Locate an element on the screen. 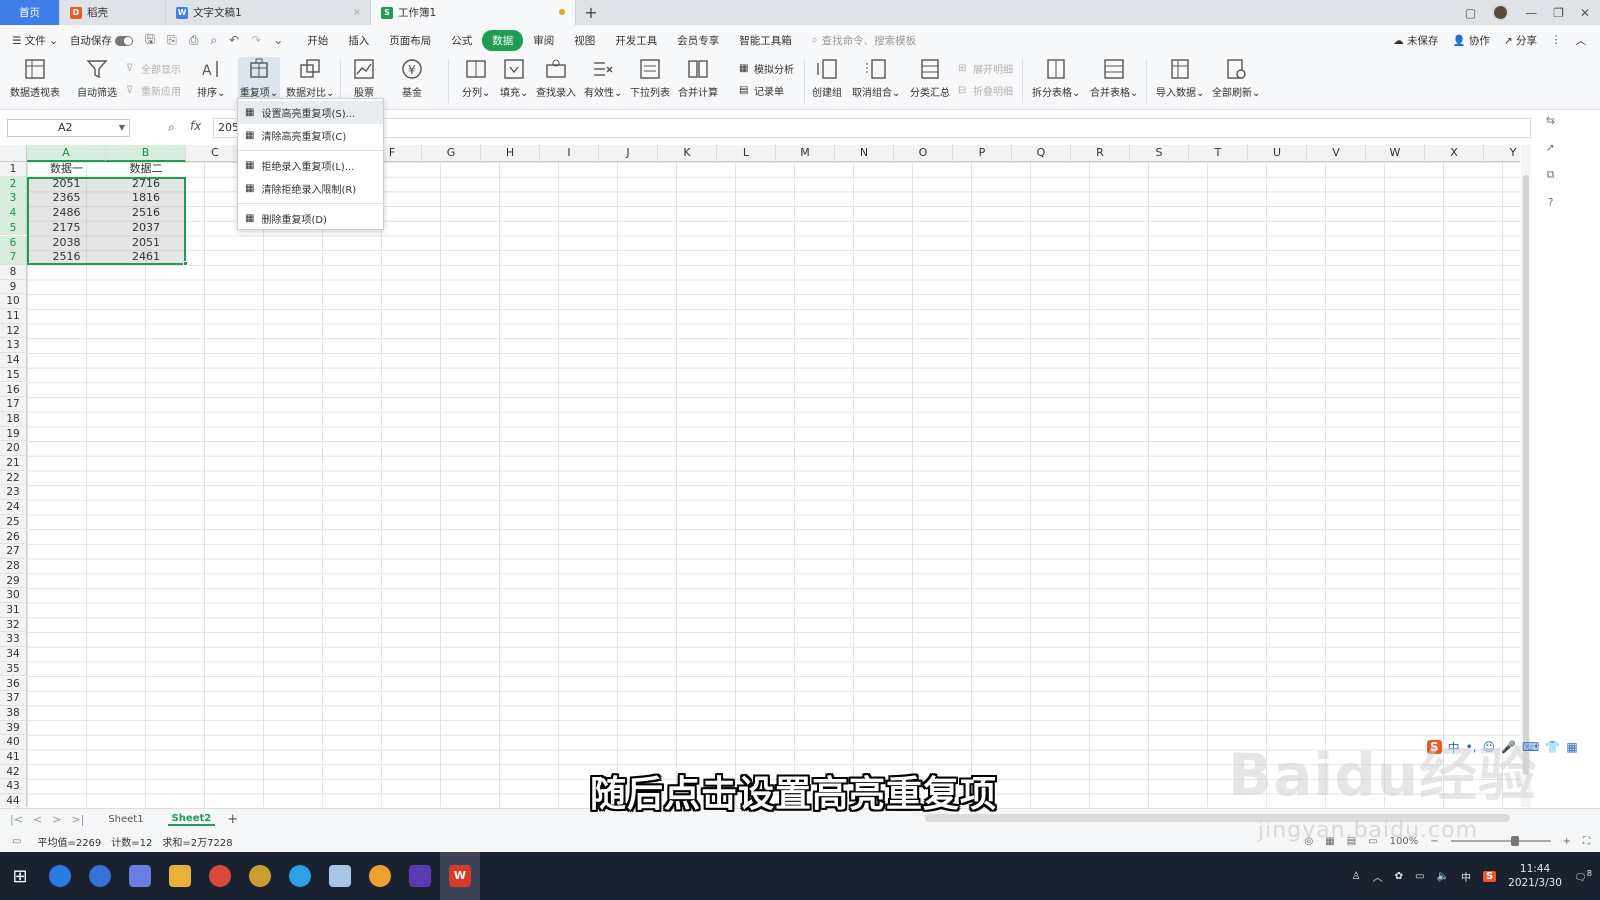  avatar is located at coordinates (1501, 12).